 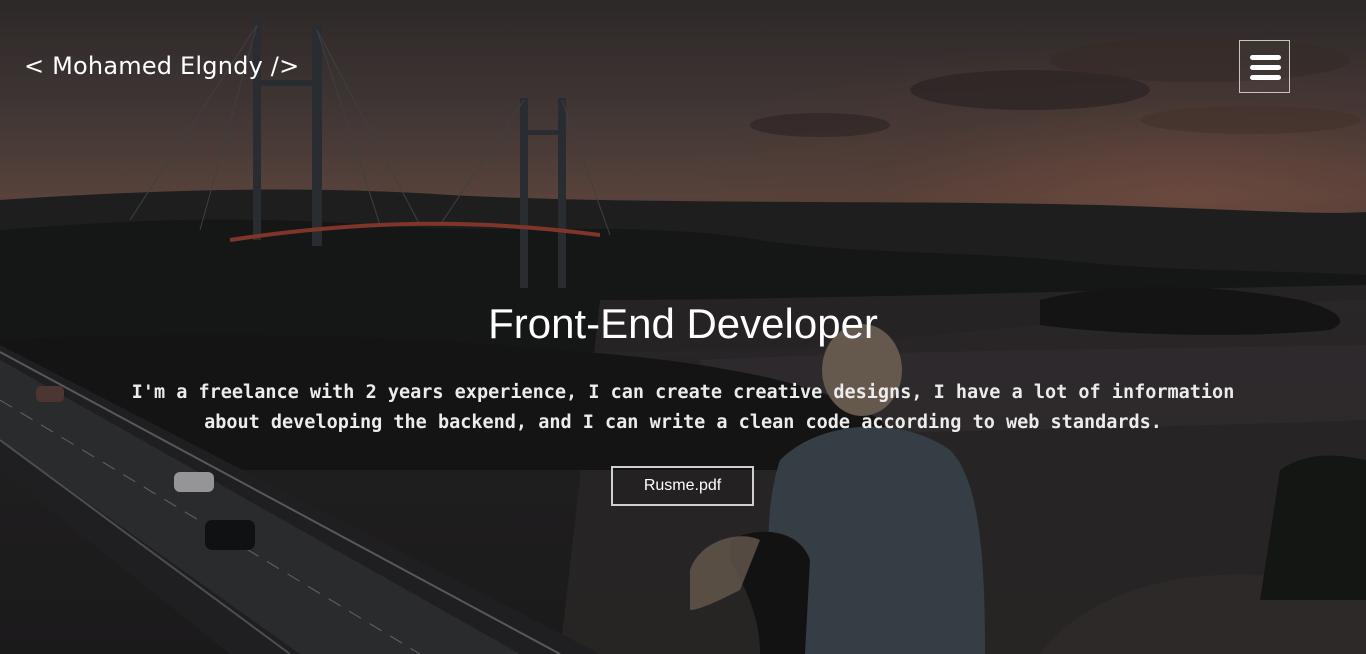 I want to click on menu-toggle-button, so click(x=1264, y=66).